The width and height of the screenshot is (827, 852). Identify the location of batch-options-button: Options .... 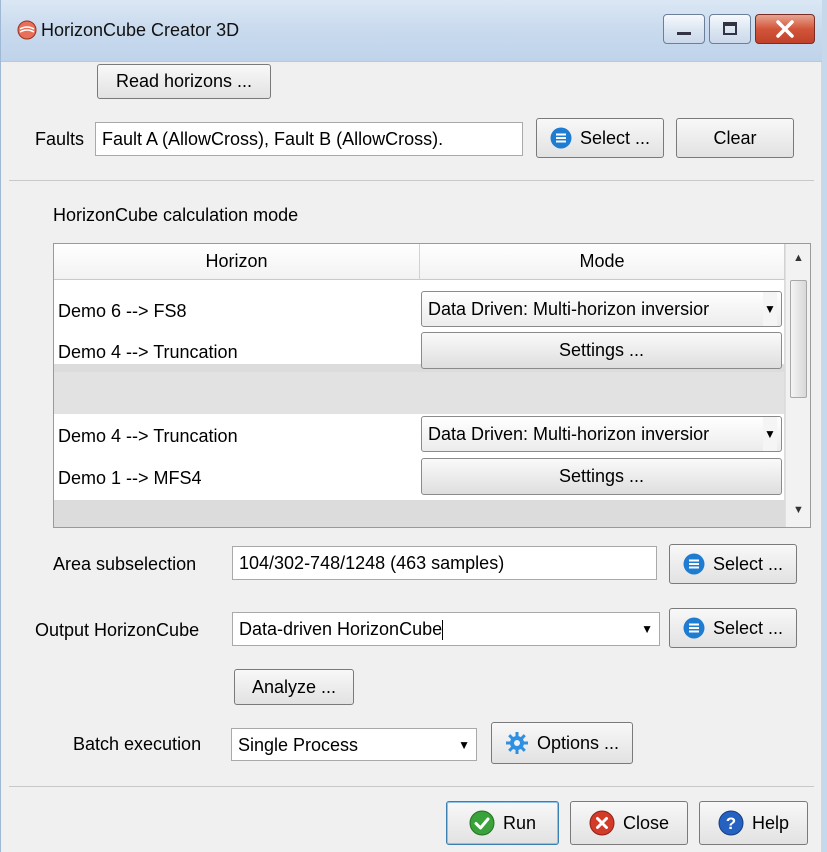
(562, 743).